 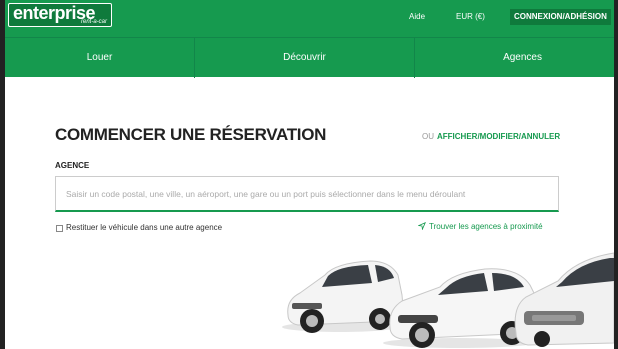 I want to click on return-elsewhere-checkbox, so click(x=59, y=228).